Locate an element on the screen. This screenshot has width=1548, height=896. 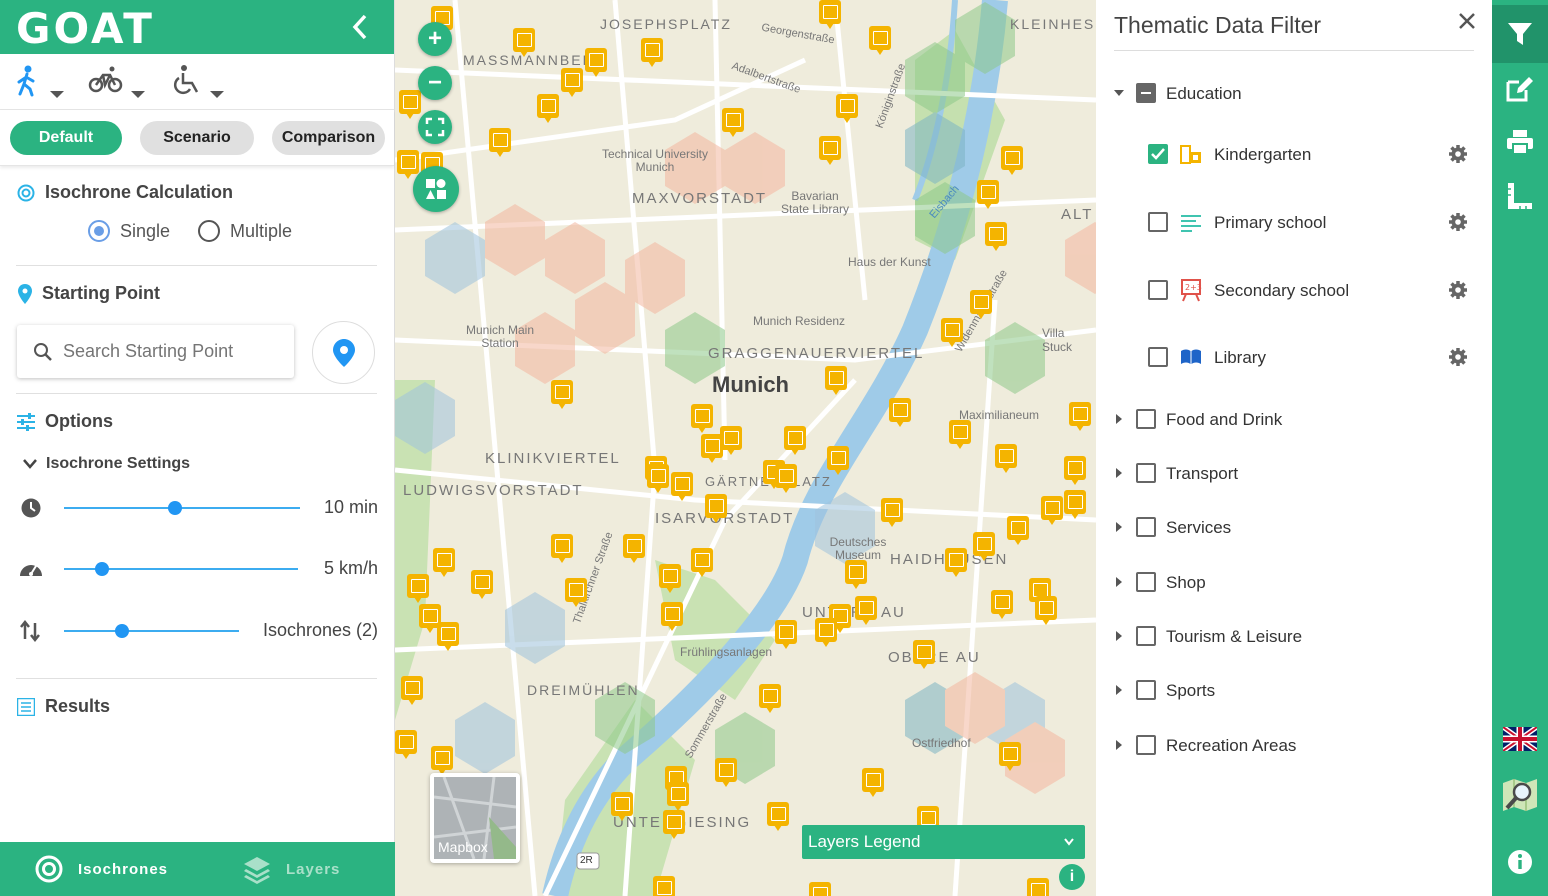
tab-default: Default is located at coordinates (66, 138).